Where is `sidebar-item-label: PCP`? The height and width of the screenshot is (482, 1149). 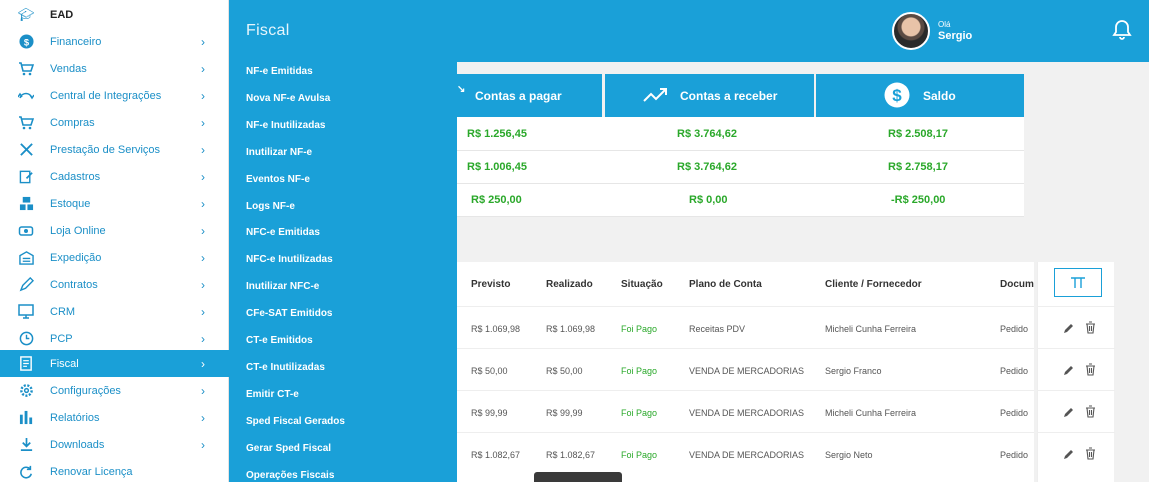 sidebar-item-label: PCP is located at coordinates (61, 338).